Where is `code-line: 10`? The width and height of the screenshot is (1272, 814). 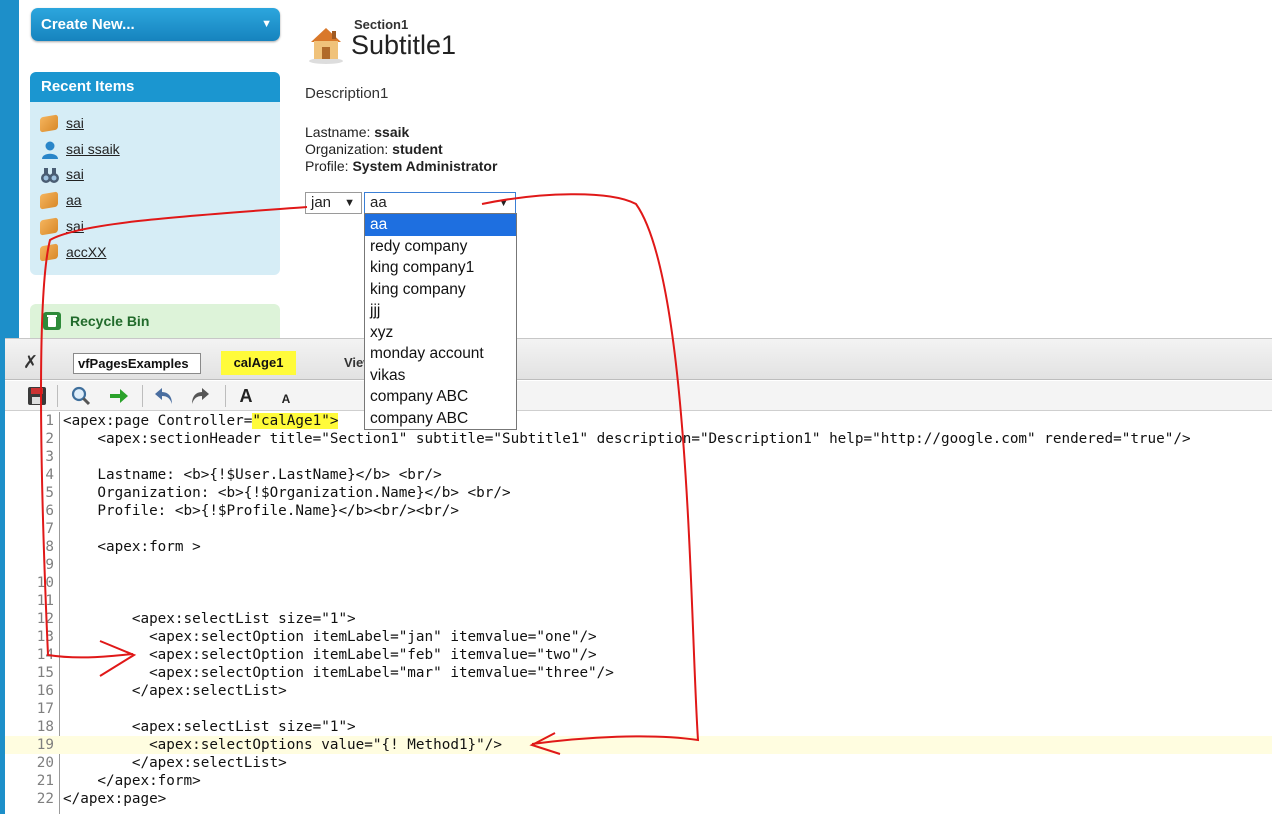
code-line: 10 is located at coordinates (638, 583).